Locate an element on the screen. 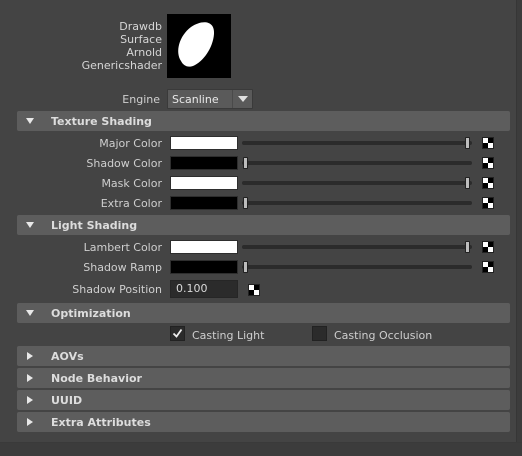  lambert-color-slider-handle is located at coordinates (467, 247).